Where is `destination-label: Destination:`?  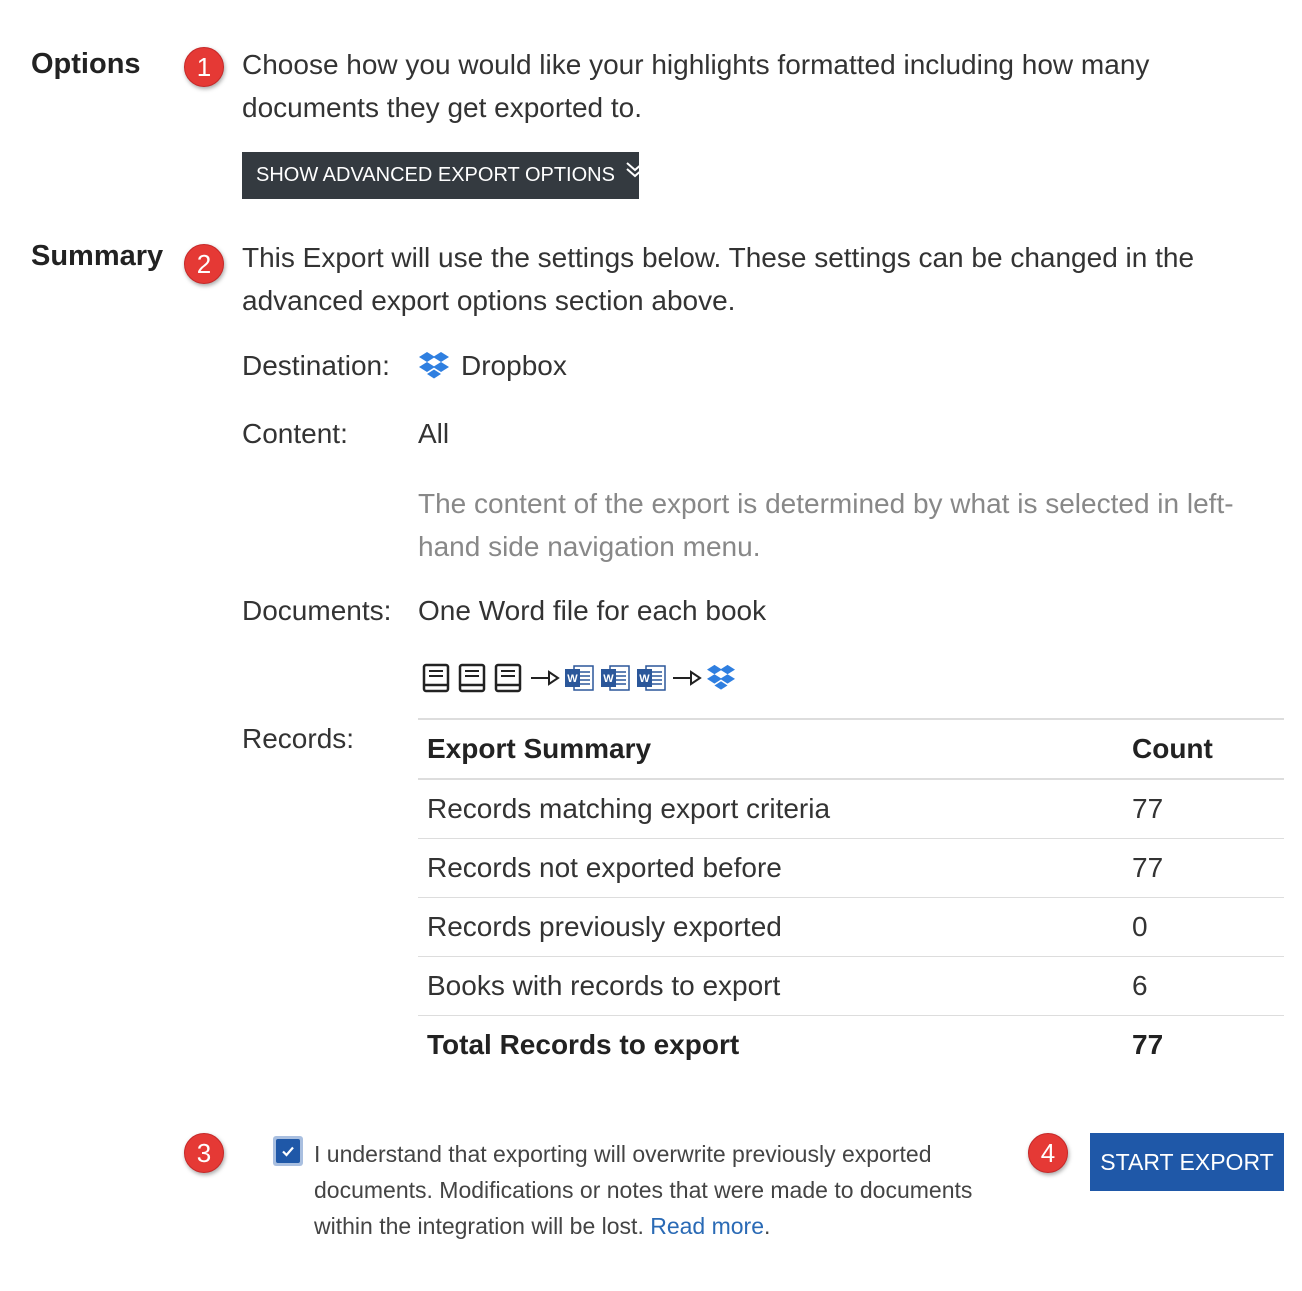
destination-label: Destination: is located at coordinates (316, 365).